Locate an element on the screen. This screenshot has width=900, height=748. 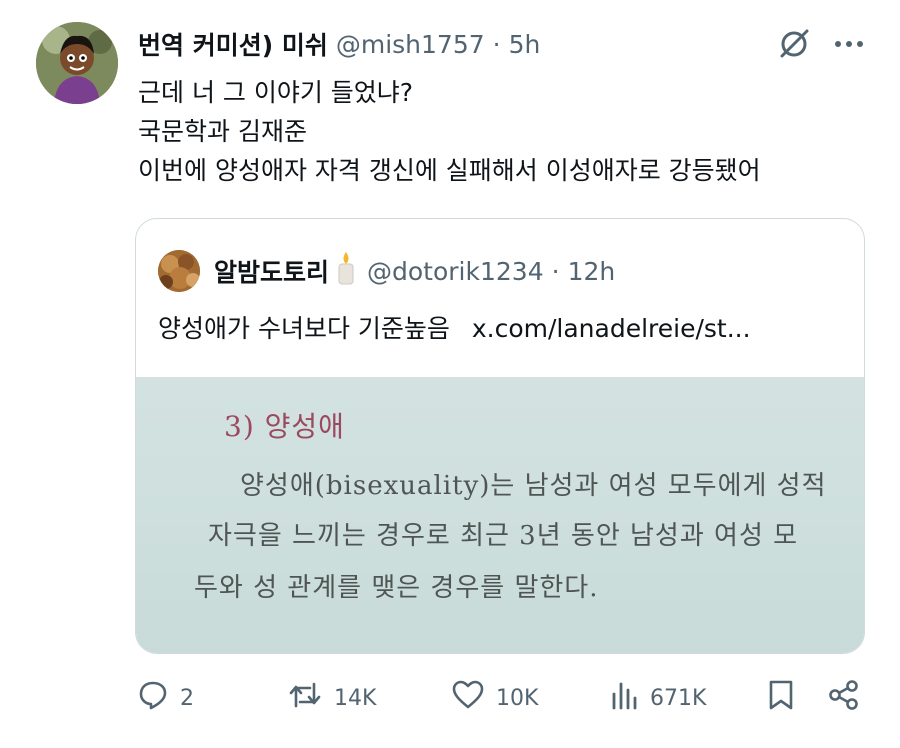
quote-author-name: 알밤도토리 is located at coordinates (271, 271).